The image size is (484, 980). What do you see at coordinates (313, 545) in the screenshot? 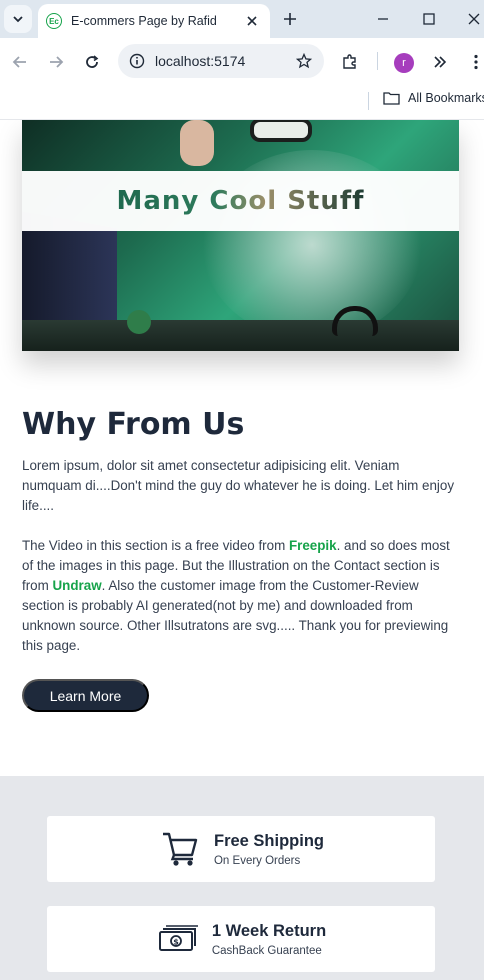
I see `freepik-link: Freepik` at bounding box center [313, 545].